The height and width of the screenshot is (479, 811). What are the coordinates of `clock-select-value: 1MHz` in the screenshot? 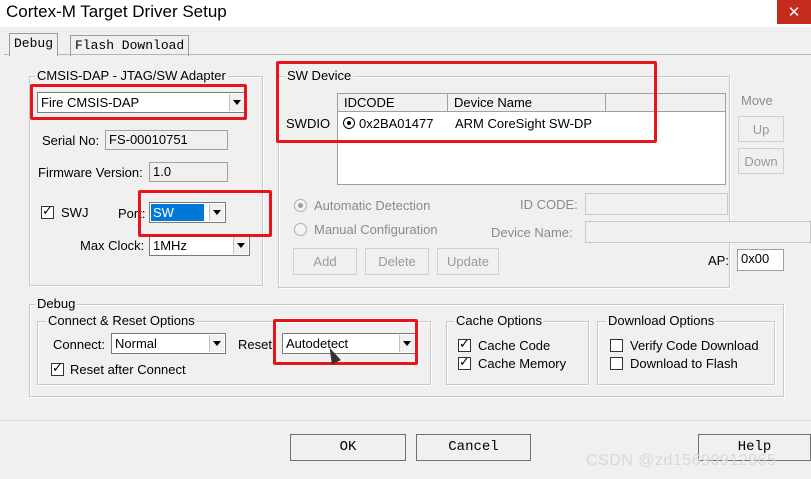 It's located at (170, 245).